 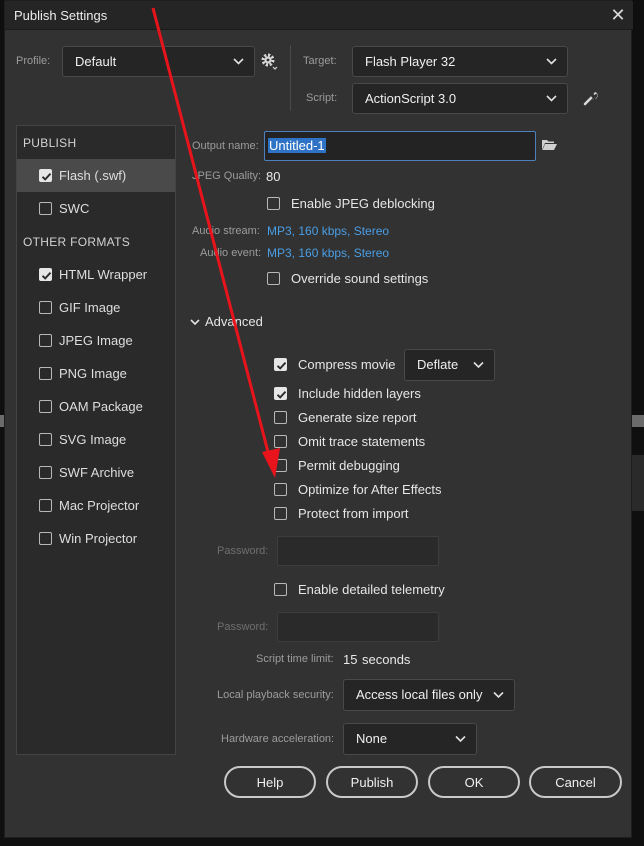 I want to click on annotation-arrow, so click(x=215, y=242).